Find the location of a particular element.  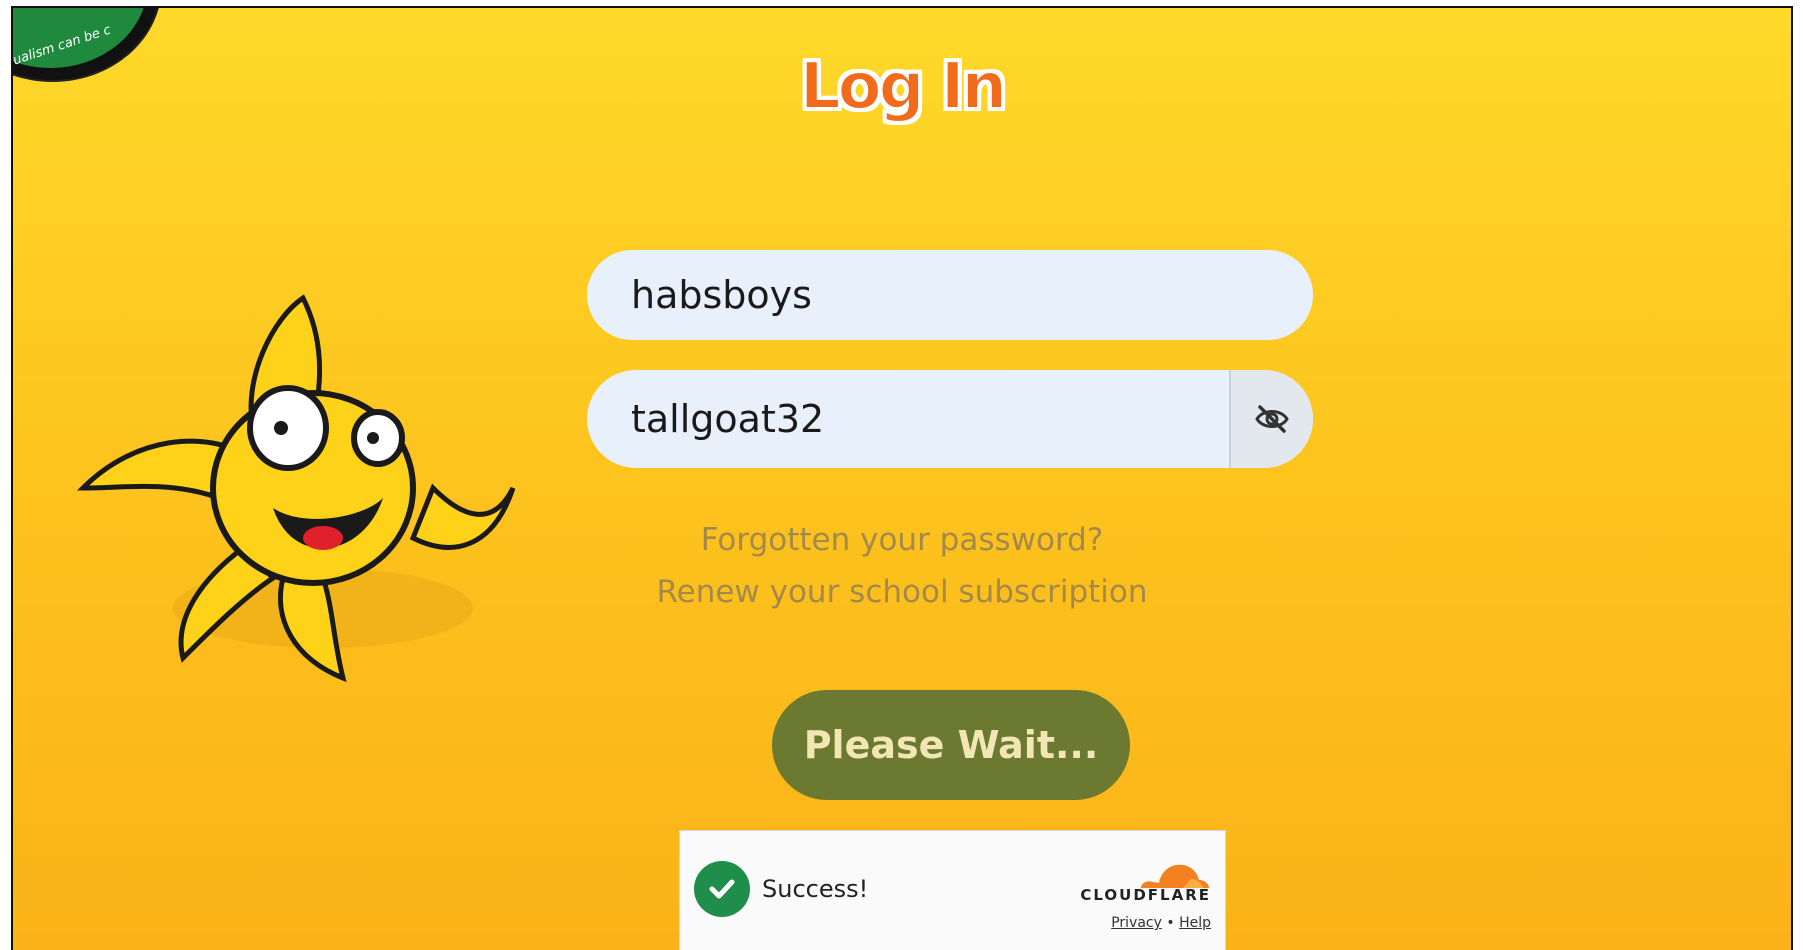

success-check-icon is located at coordinates (722, 889).